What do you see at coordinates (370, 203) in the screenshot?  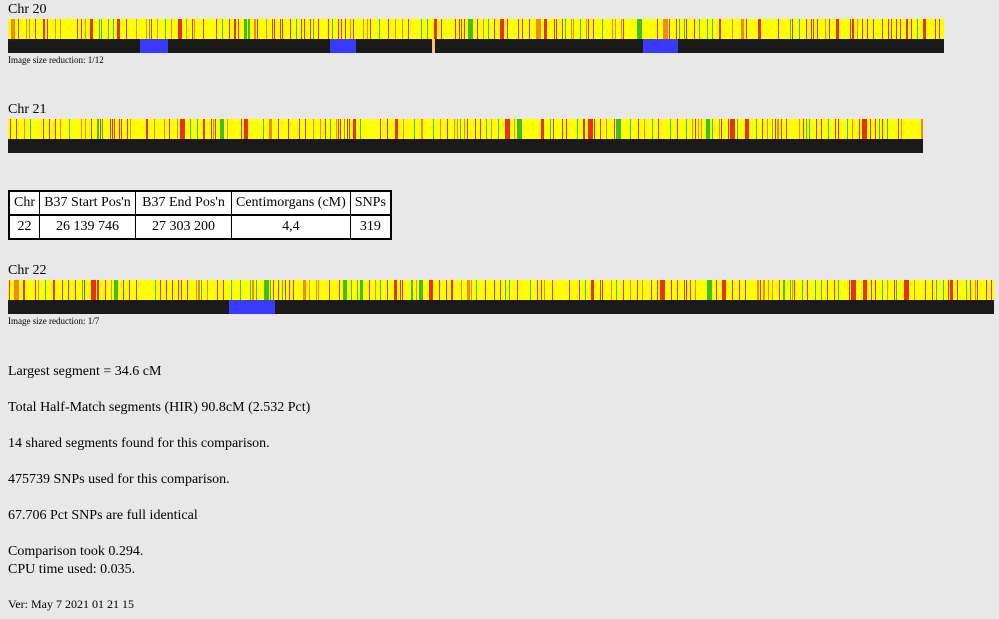 I see `header-snps: SNPs` at bounding box center [370, 203].